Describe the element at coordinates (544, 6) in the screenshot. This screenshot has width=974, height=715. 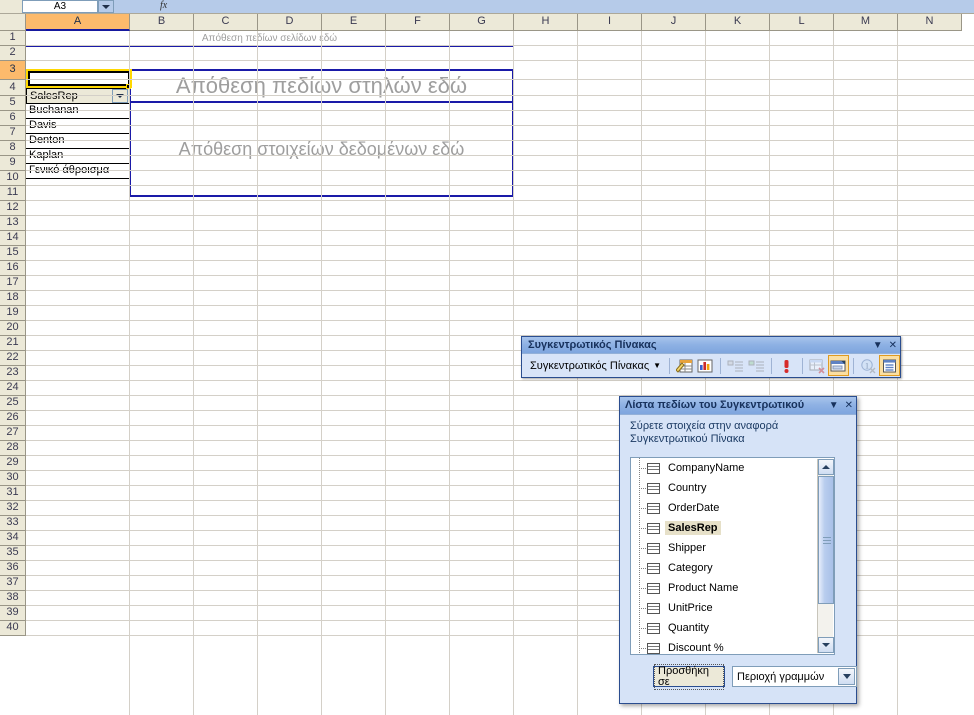
I see `formula-input` at that location.